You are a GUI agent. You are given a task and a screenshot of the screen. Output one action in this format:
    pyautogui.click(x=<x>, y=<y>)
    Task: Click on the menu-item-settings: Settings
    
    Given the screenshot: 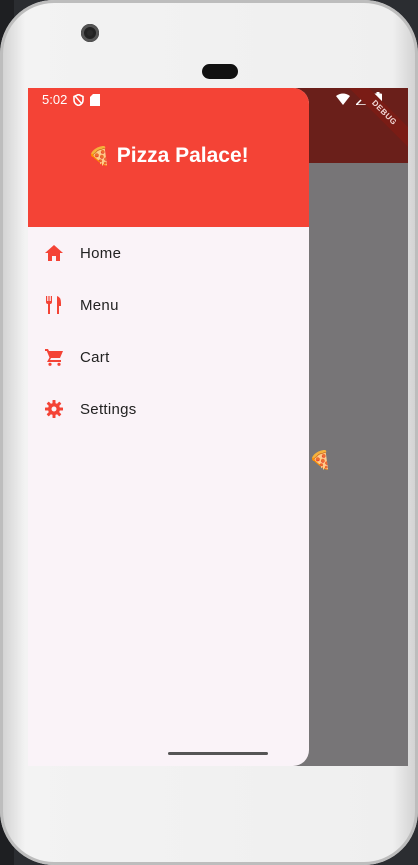 What is the action you would take?
    pyautogui.click(x=168, y=409)
    